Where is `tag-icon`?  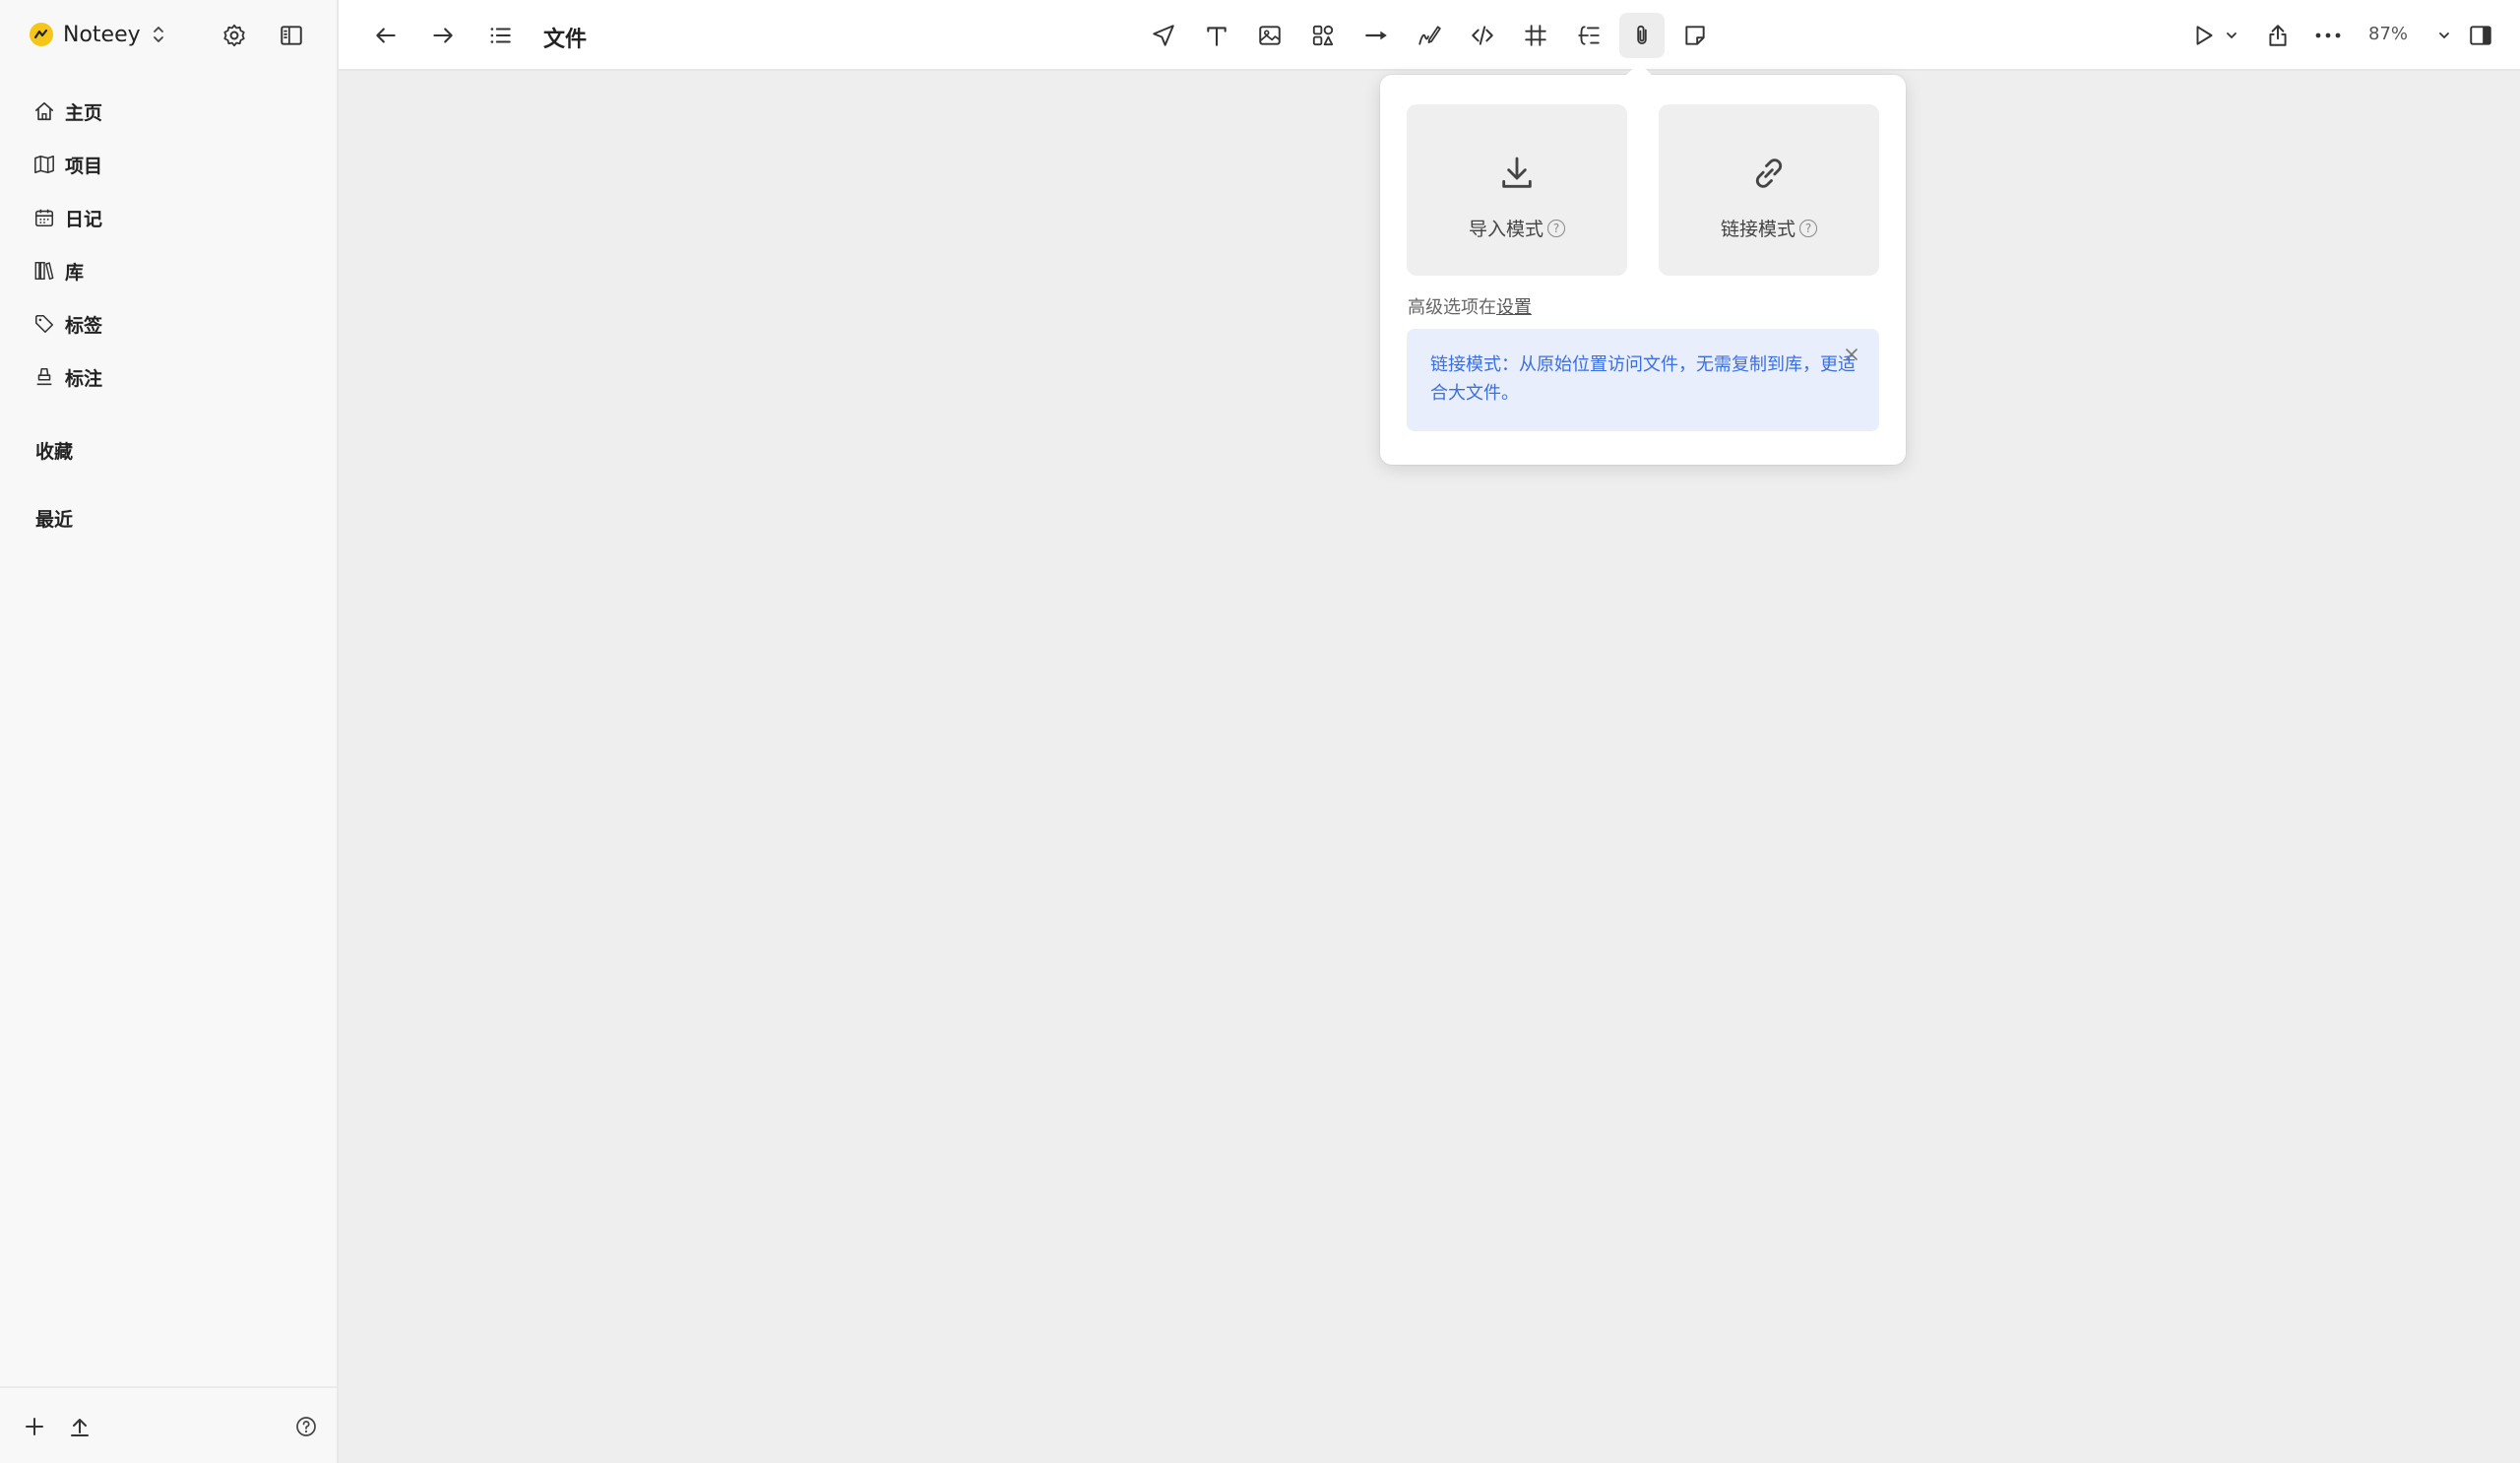 tag-icon is located at coordinates (44, 324).